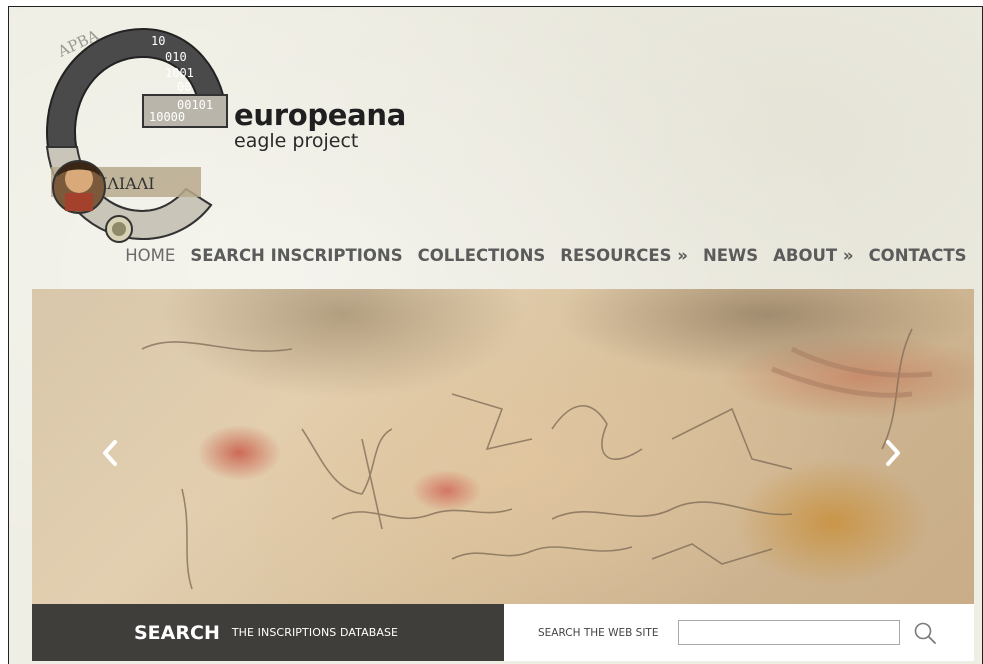  I want to click on svg-text: ΙΛΙΑΛΙ, so click(128, 183).